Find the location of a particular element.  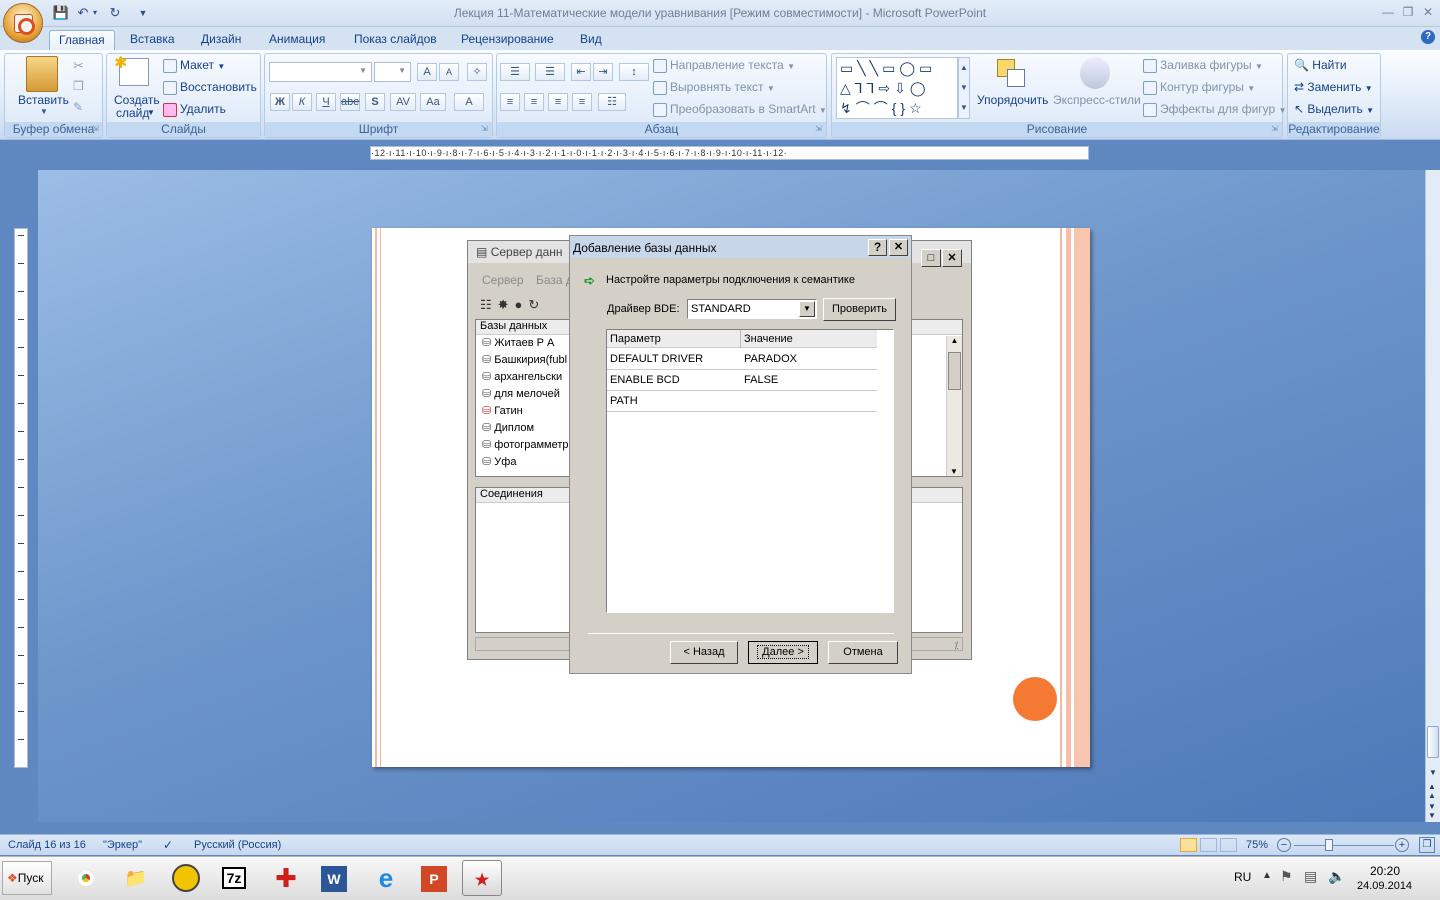

network-icon: ▤ is located at coordinates (1310, 876).